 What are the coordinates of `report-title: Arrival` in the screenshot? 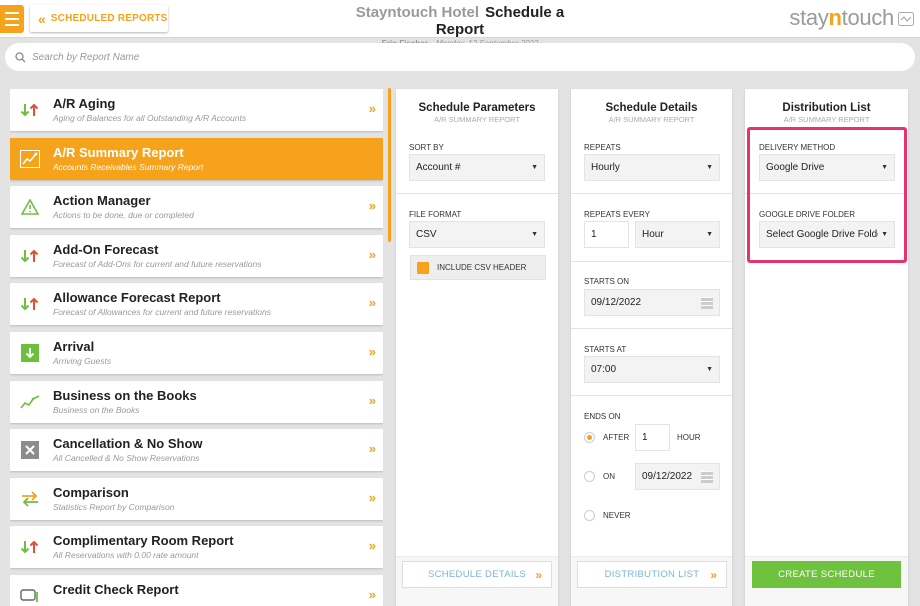 It's located at (74, 346).